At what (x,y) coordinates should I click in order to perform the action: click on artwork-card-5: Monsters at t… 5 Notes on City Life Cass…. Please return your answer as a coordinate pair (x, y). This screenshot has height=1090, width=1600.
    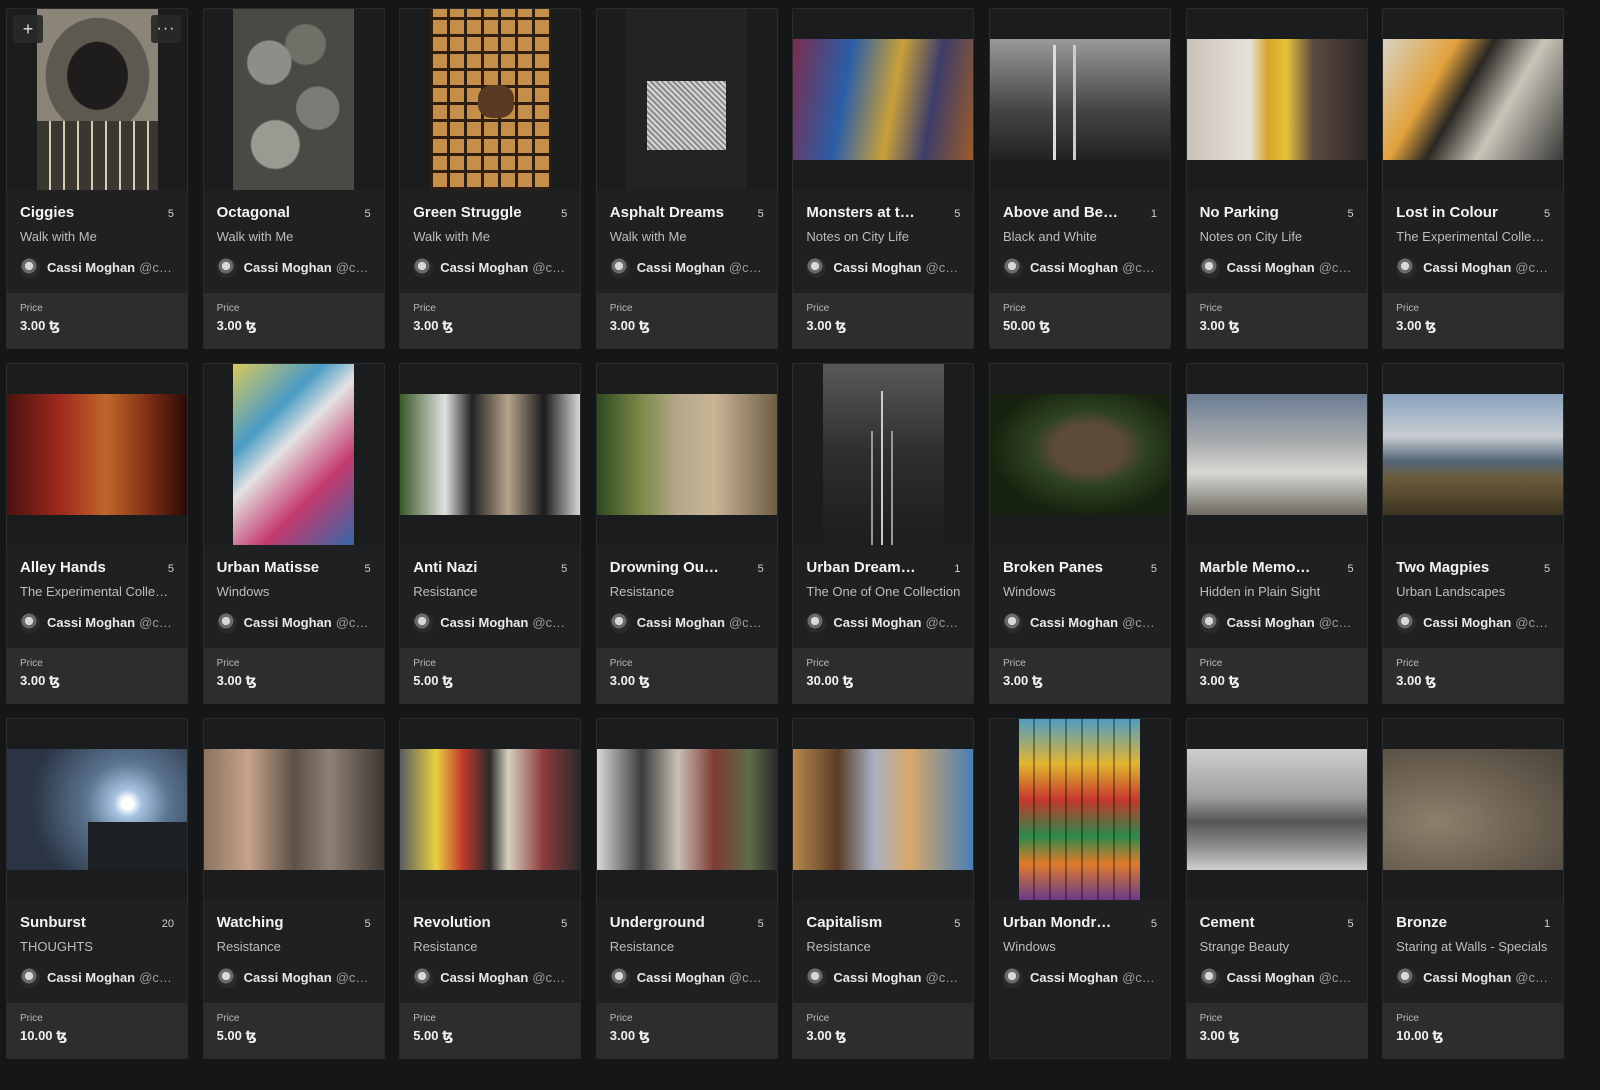
    Looking at the image, I should click on (883, 178).